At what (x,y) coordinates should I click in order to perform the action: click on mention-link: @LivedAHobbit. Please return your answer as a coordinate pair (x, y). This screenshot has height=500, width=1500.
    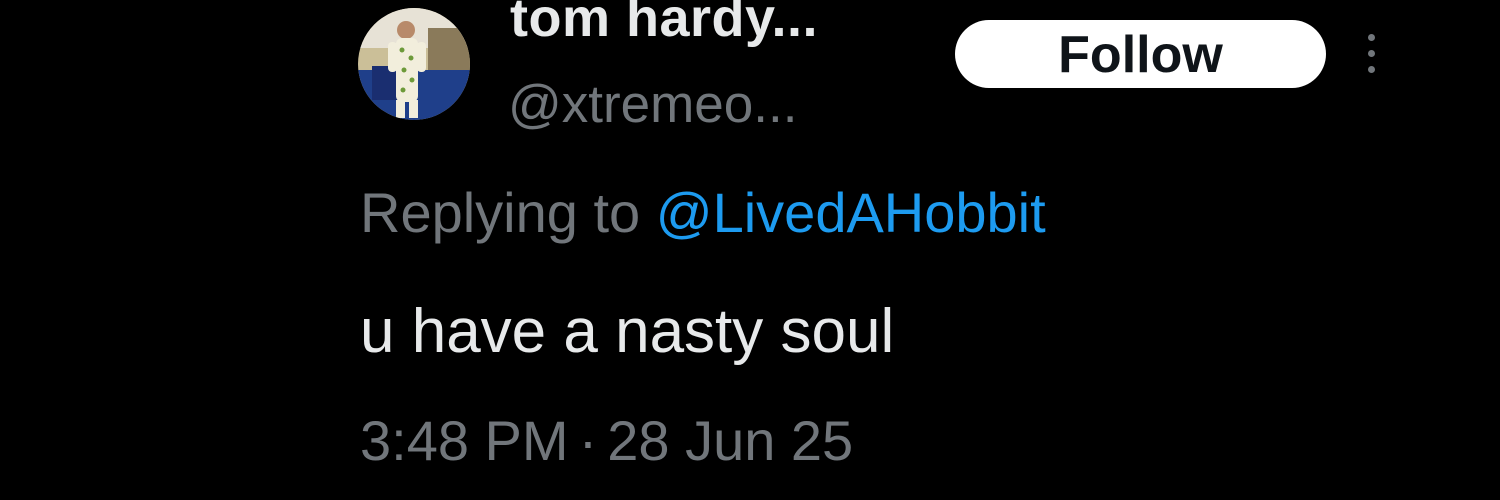
    Looking at the image, I should click on (851, 212).